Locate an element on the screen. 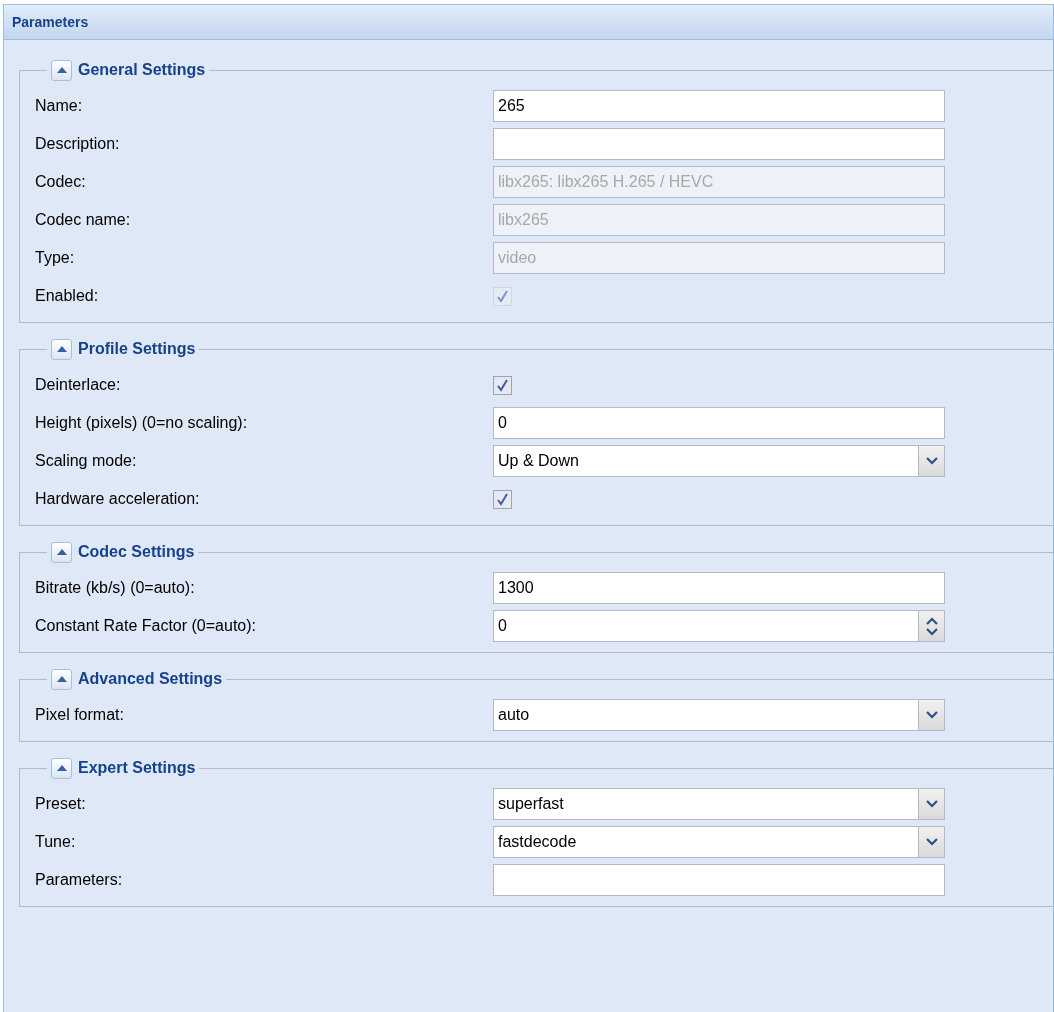 Image resolution: width=1054 pixels, height=1012 pixels. dropdown: auto is located at coordinates (719, 715).